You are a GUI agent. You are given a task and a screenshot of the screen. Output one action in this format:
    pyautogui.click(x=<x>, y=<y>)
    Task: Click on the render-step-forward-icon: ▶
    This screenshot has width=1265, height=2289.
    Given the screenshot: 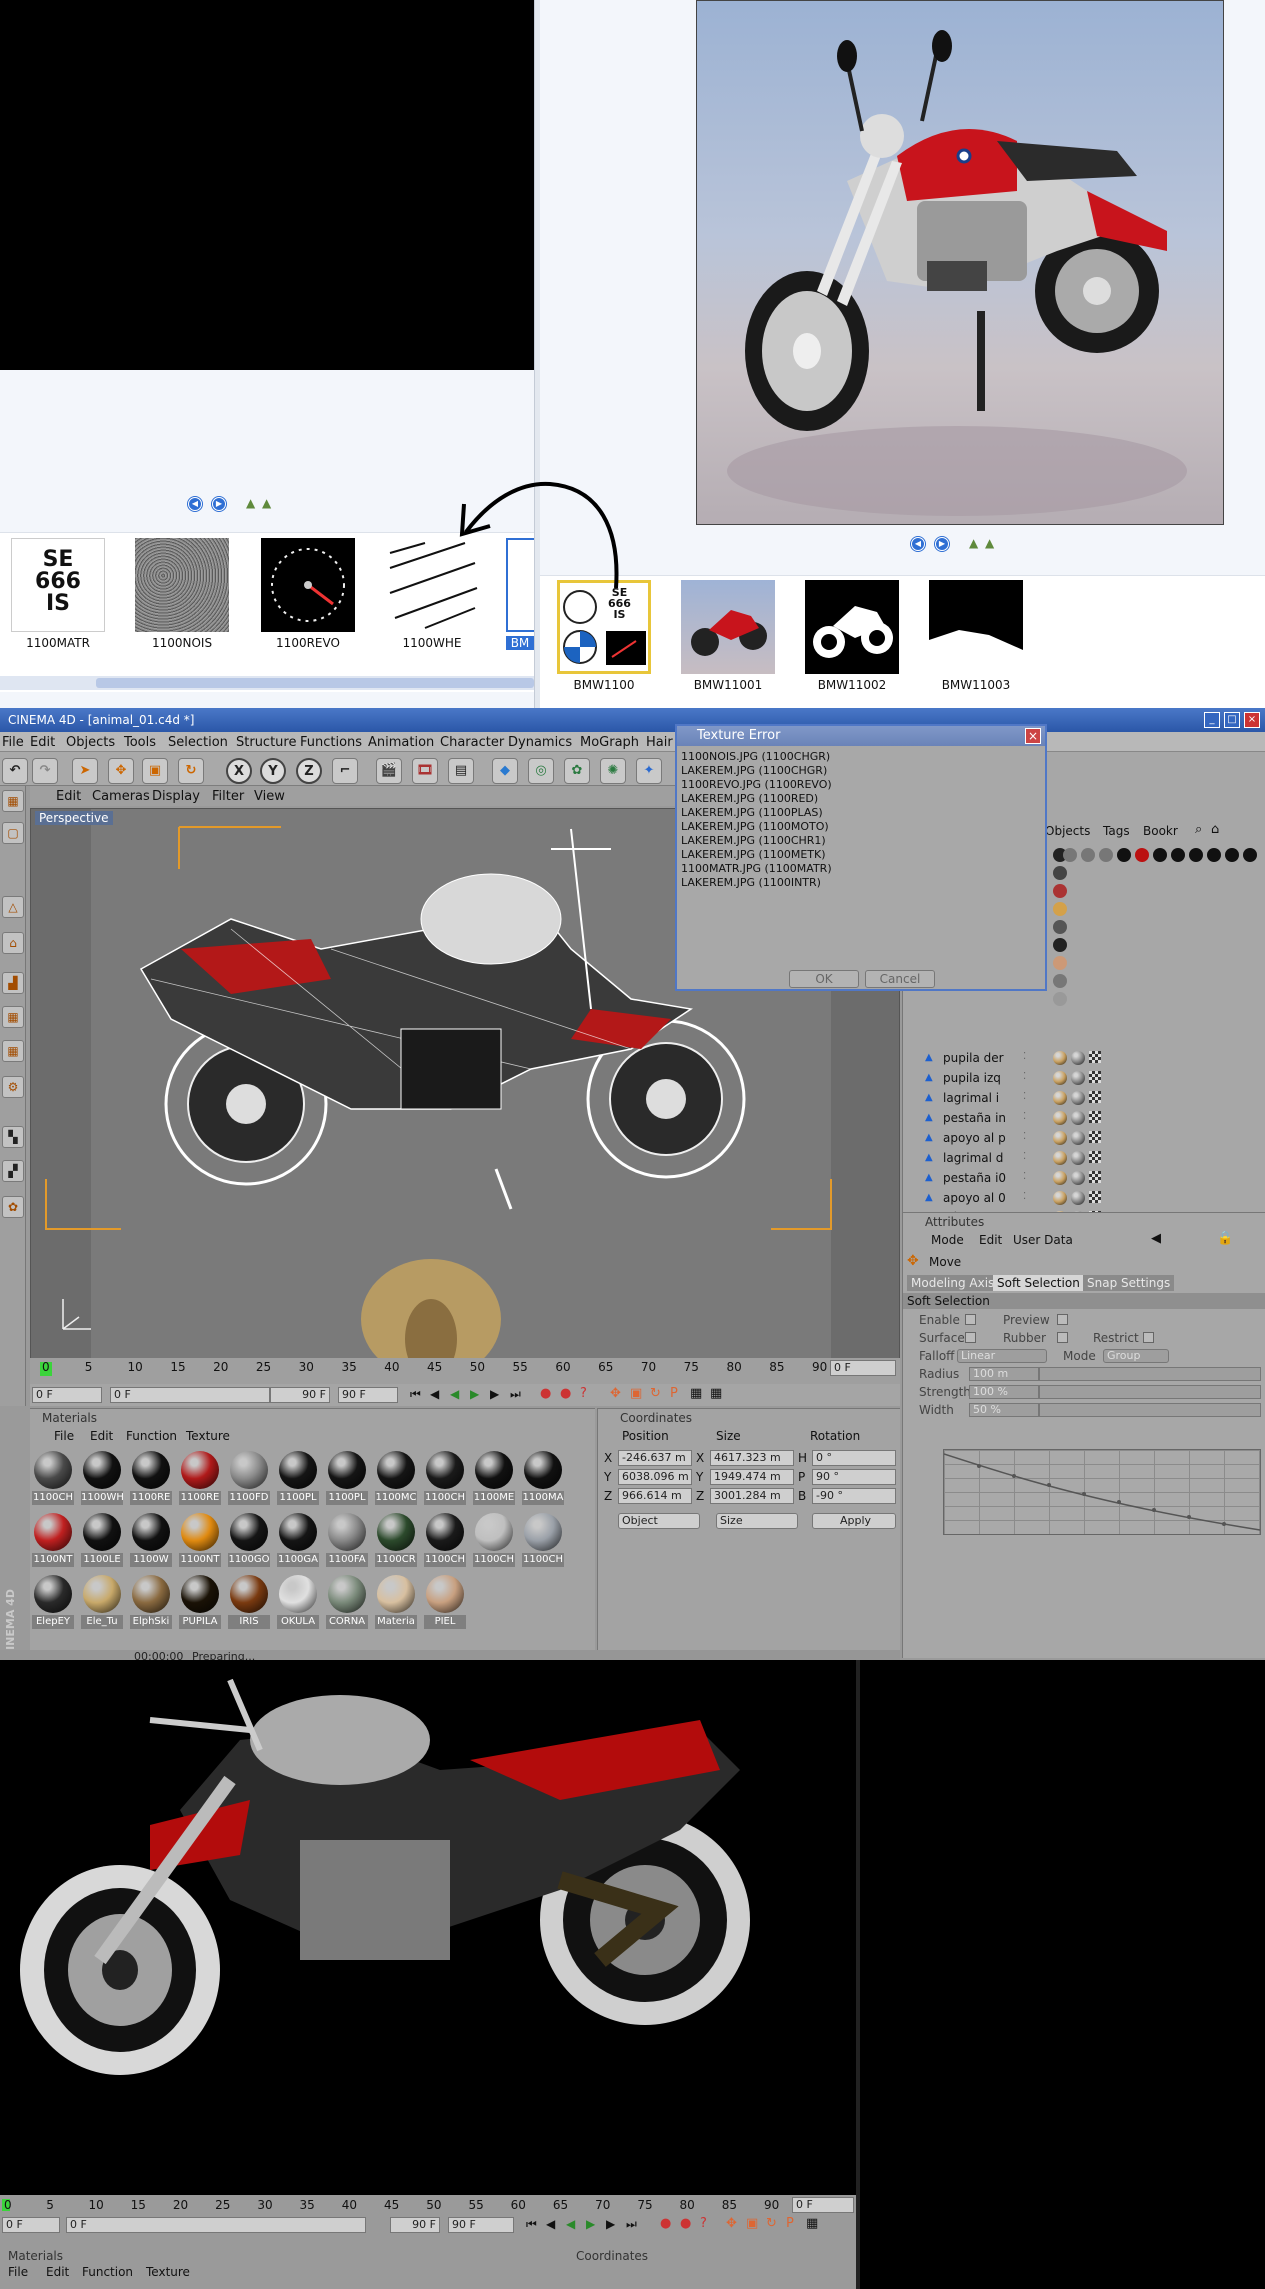 What is the action you would take?
    pyautogui.click(x=610, y=2224)
    